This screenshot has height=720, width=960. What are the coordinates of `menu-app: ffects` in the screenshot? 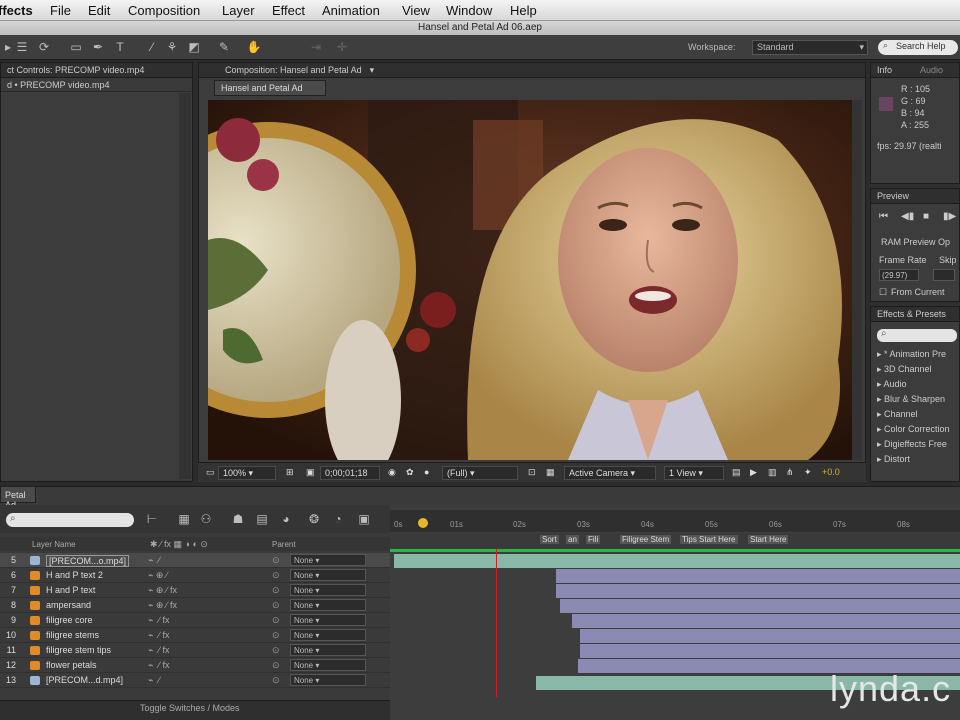 It's located at (16, 10).